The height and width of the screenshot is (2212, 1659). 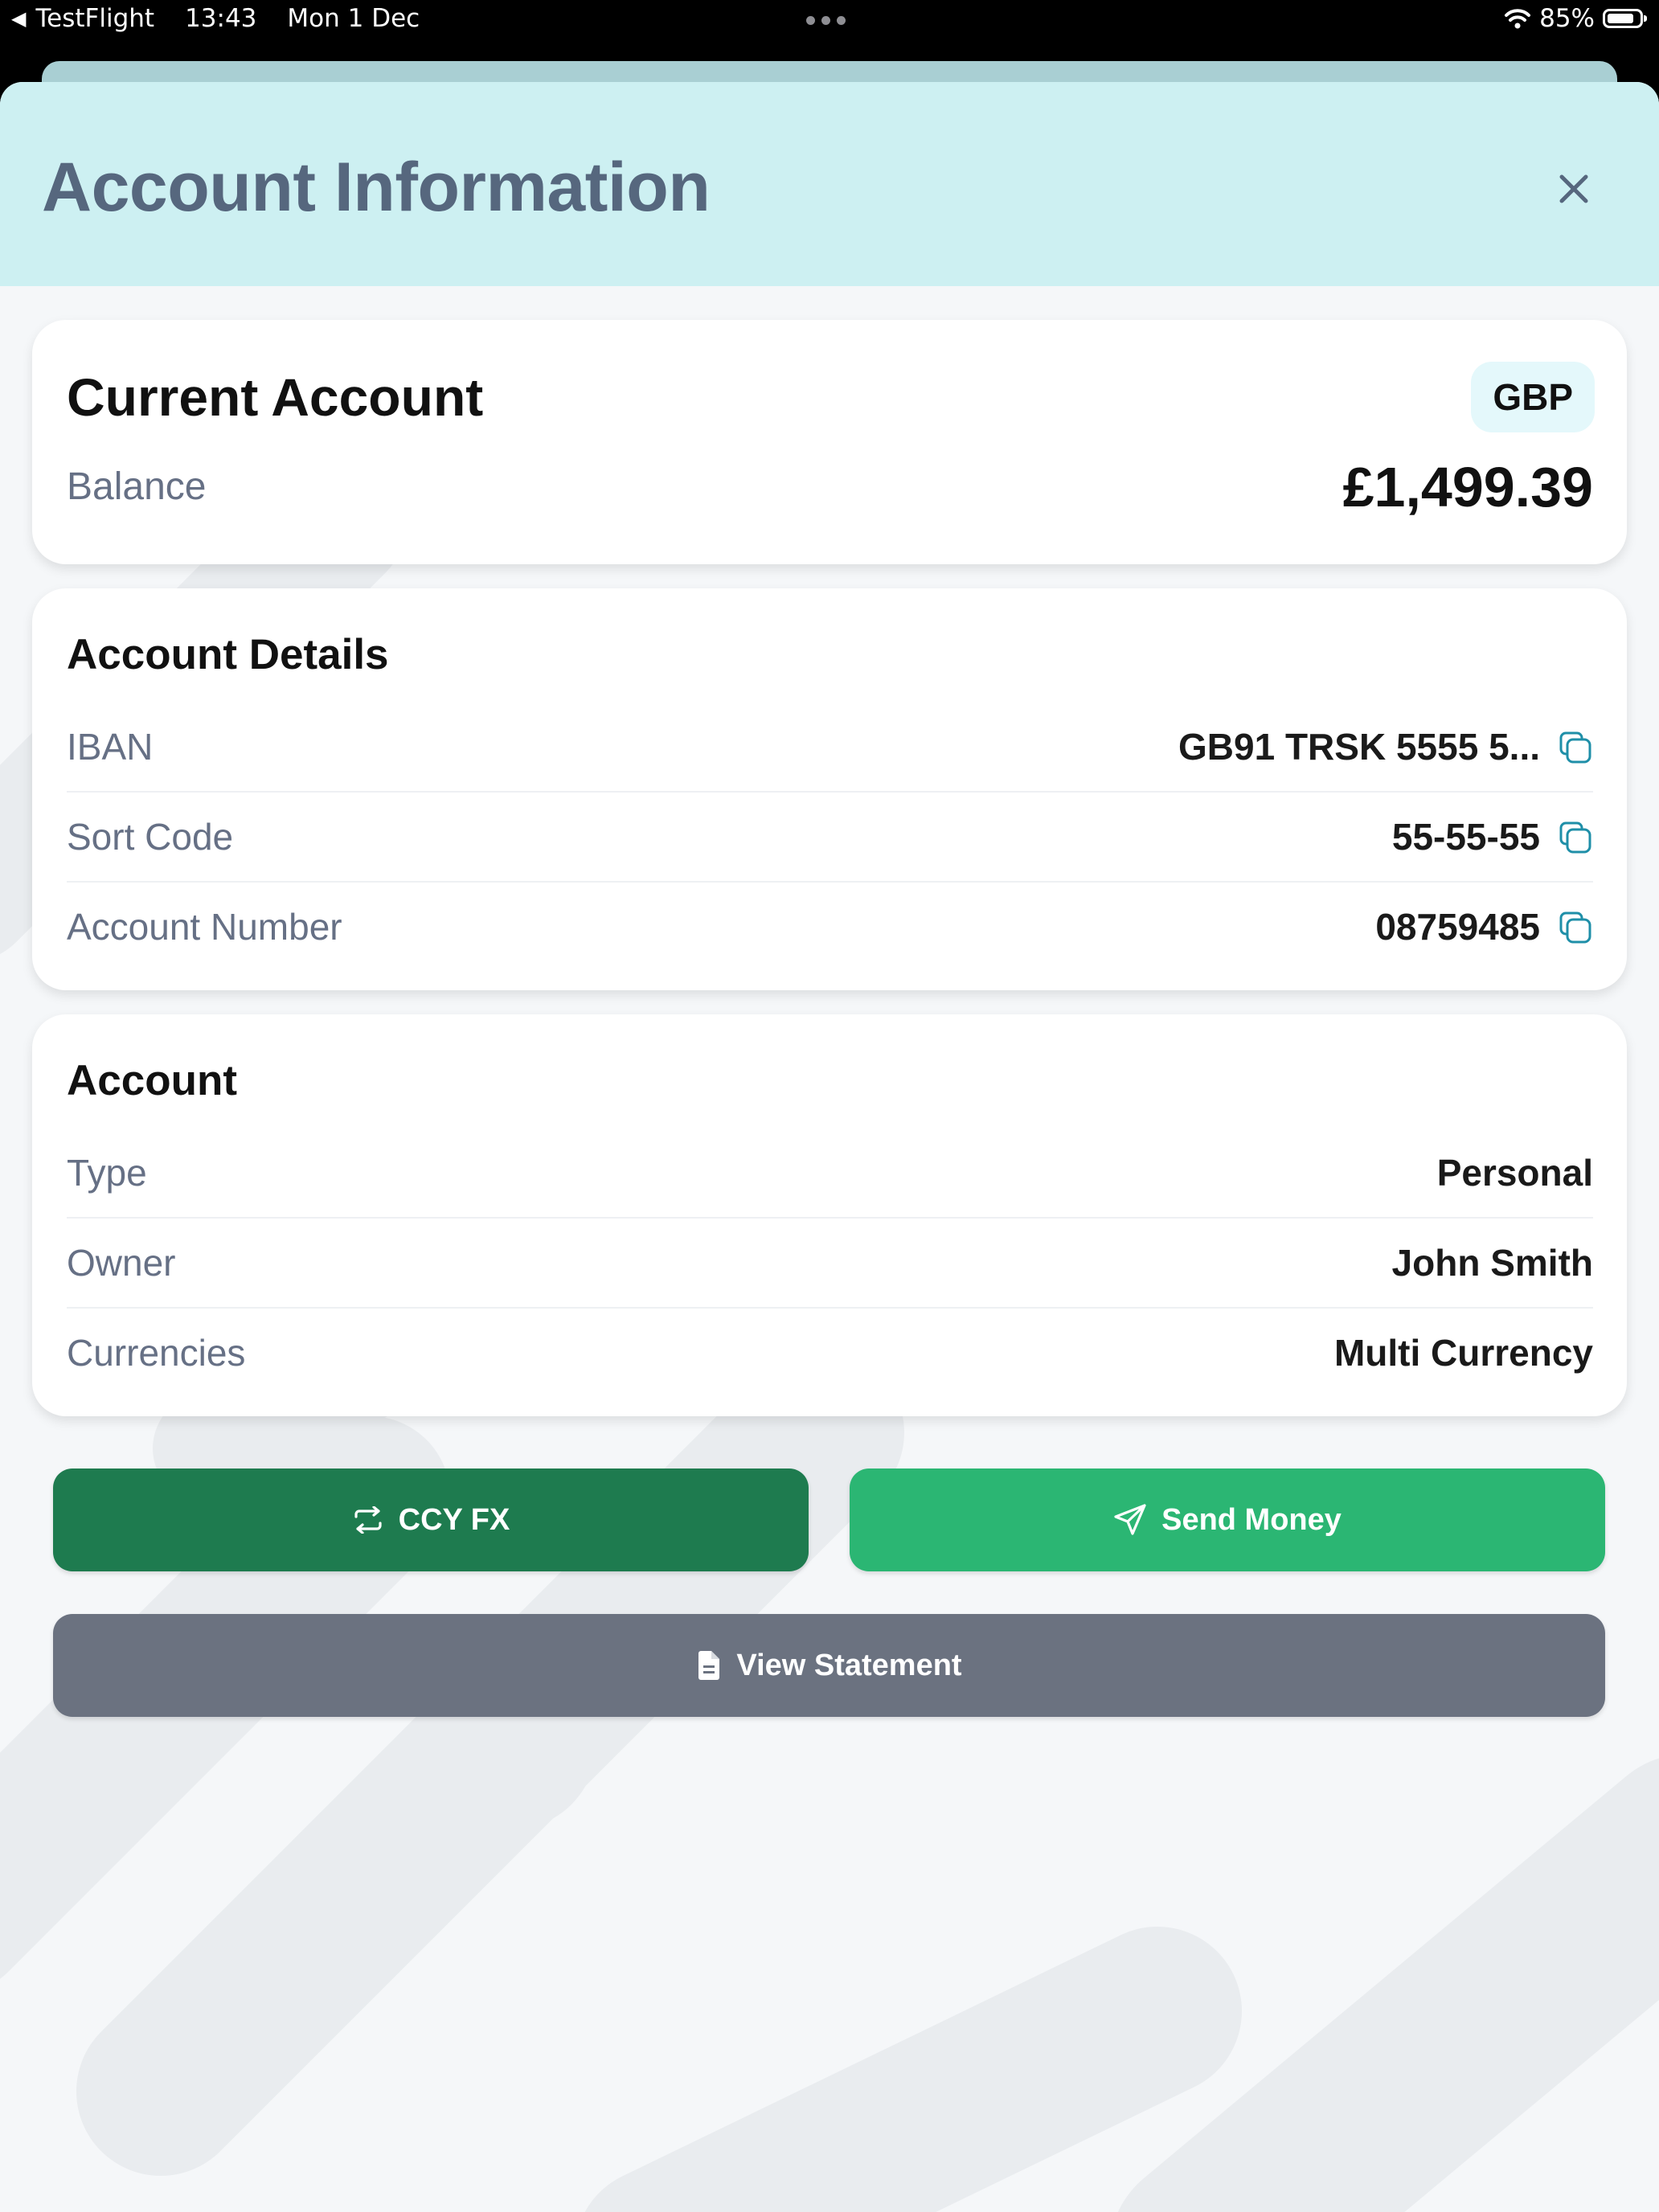 What do you see at coordinates (709, 1665) in the screenshot?
I see `document-icon` at bounding box center [709, 1665].